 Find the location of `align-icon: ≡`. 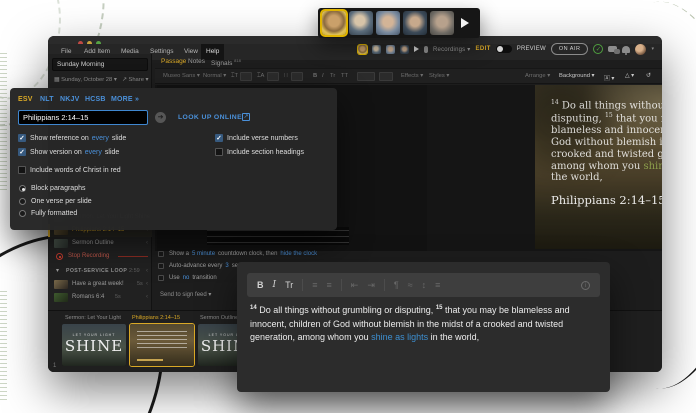

align-icon: ≡ is located at coordinates (437, 285).